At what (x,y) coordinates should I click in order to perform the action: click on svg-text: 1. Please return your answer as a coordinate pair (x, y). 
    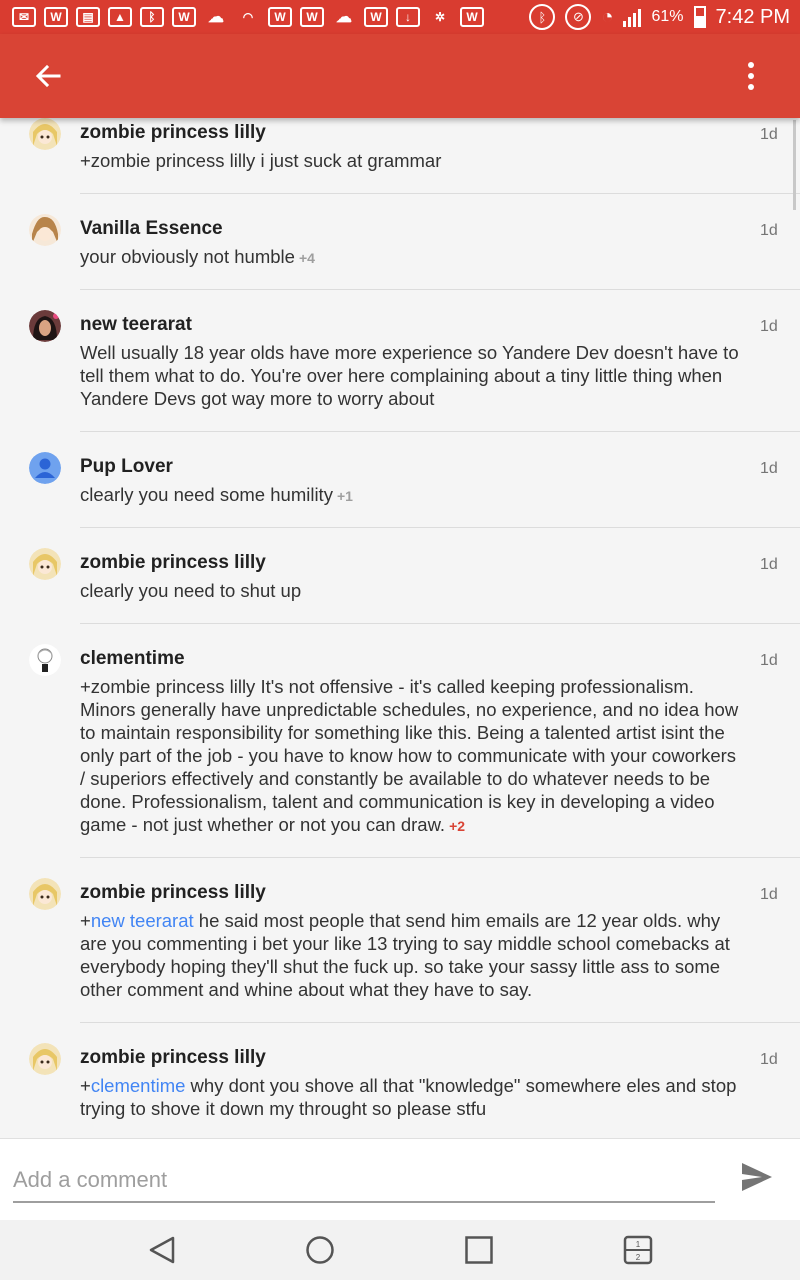
    Looking at the image, I should click on (638, 1244).